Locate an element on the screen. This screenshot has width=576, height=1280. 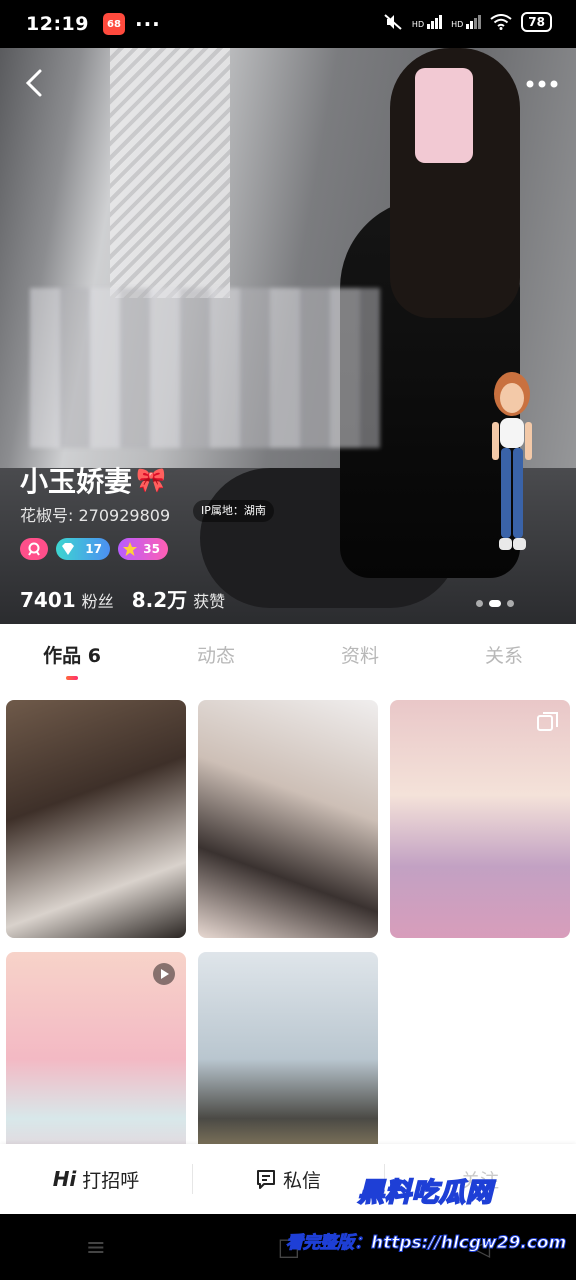
wifi-icon is located at coordinates (501, 22).